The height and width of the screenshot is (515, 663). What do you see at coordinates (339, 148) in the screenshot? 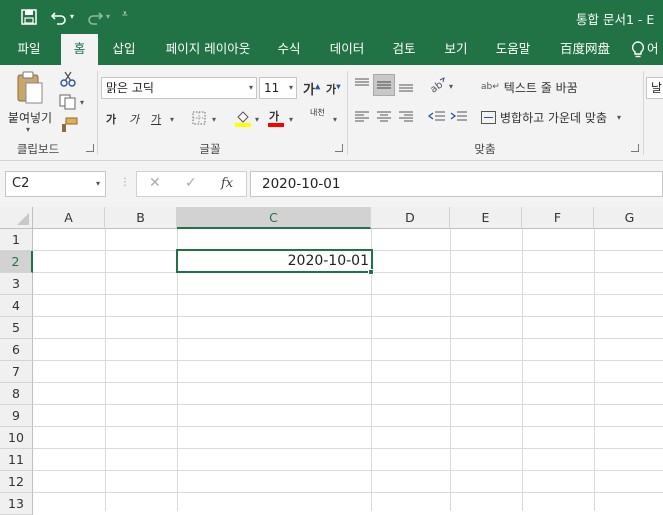
I see `font-launcher-icon` at bounding box center [339, 148].